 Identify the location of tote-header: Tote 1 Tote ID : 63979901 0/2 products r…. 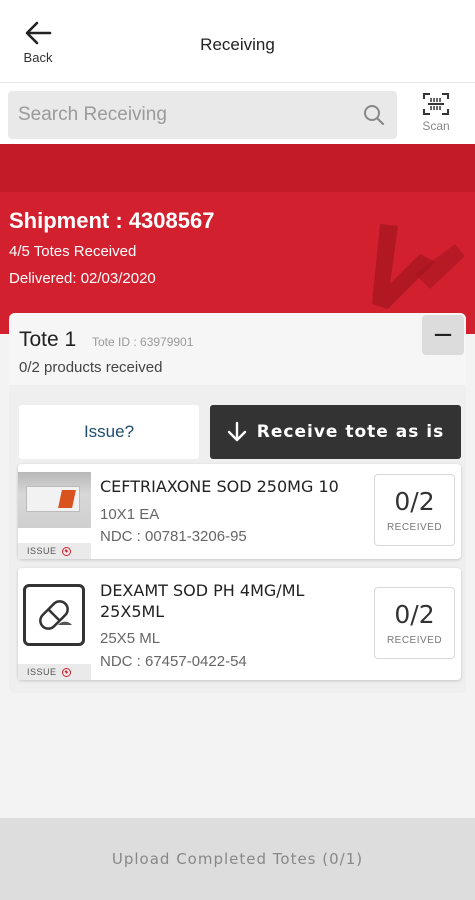
(237, 349).